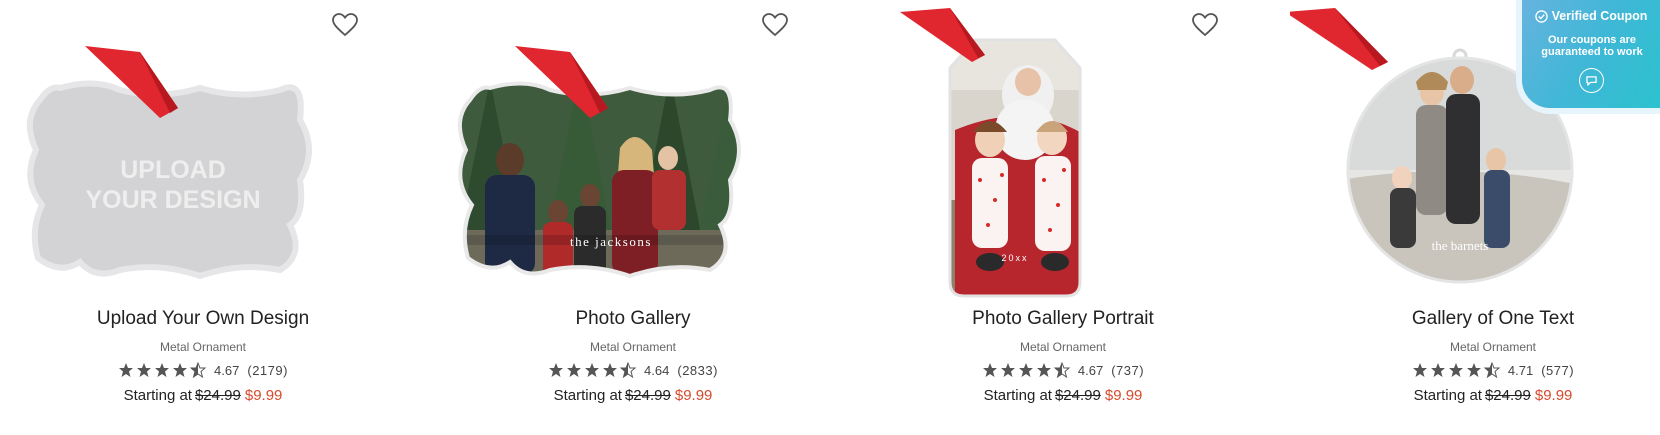  I want to click on product-rating: 4.71 (577), so click(1475, 370).